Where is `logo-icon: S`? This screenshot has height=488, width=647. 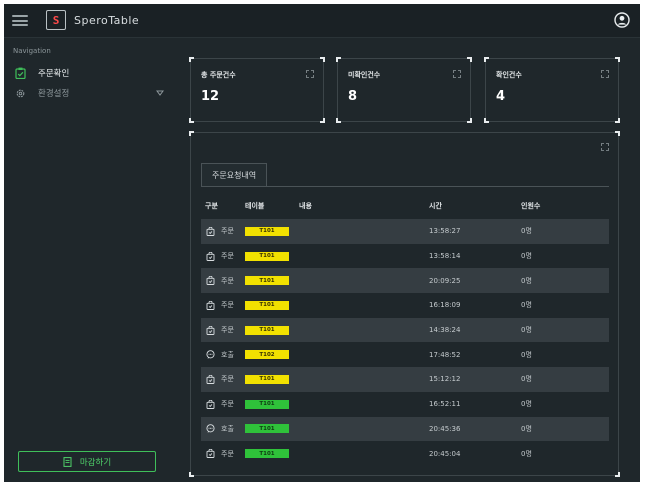
logo-icon: S is located at coordinates (56, 20).